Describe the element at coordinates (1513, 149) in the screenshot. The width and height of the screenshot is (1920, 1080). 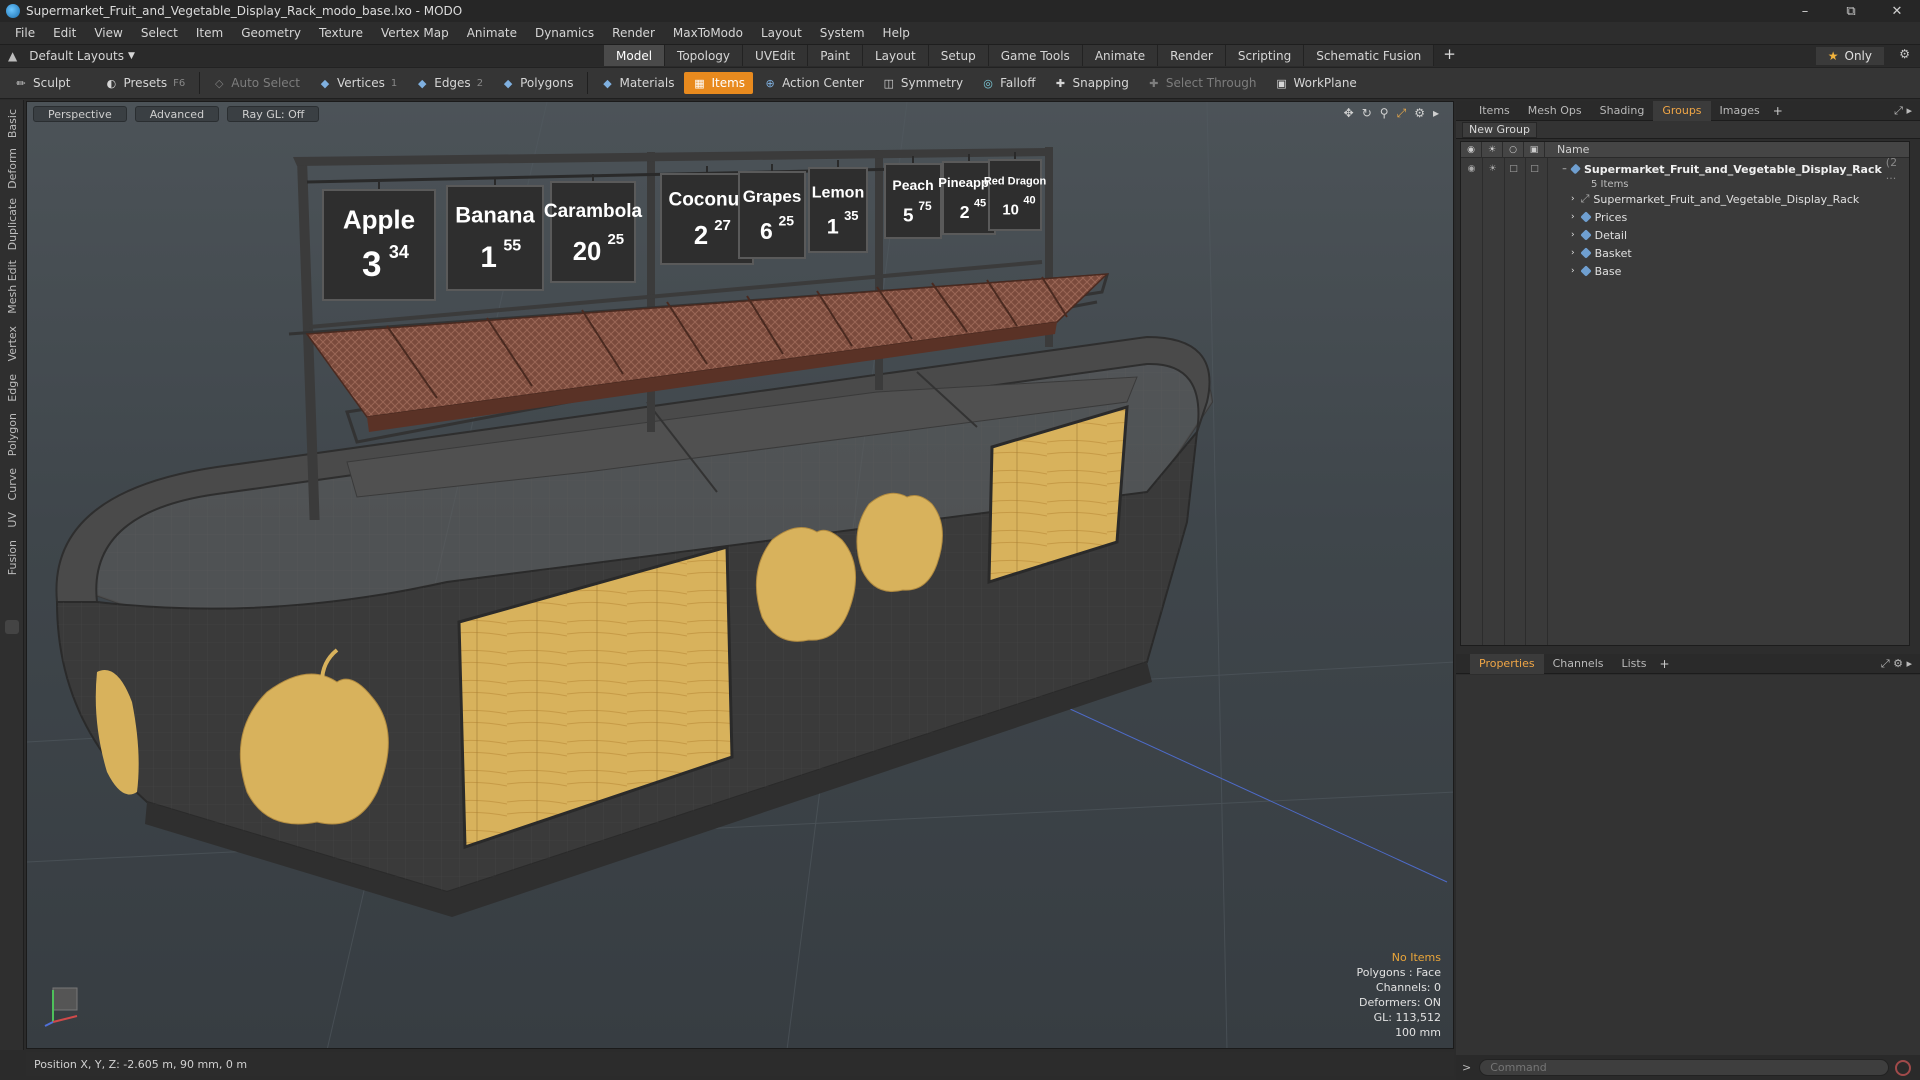
I see `lock-column-icon: ○` at that location.